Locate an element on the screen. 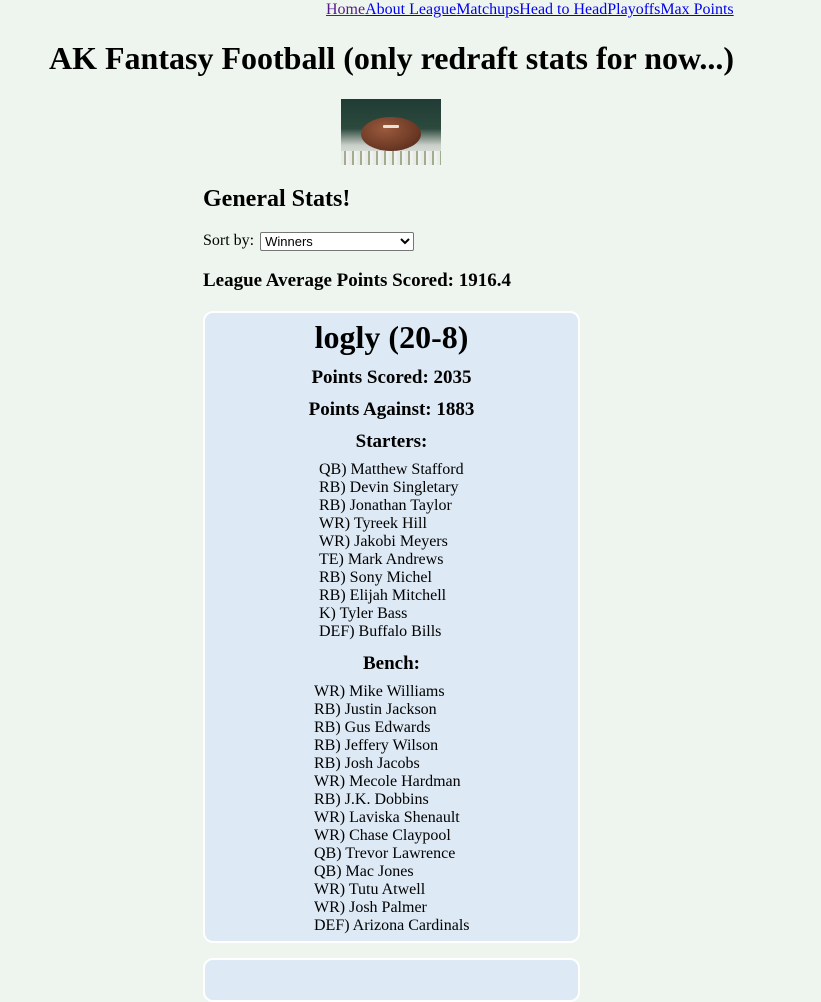 Image resolution: width=821 pixels, height=1002 pixels. bench-player: WR) Laviska Shenault is located at coordinates (387, 817).